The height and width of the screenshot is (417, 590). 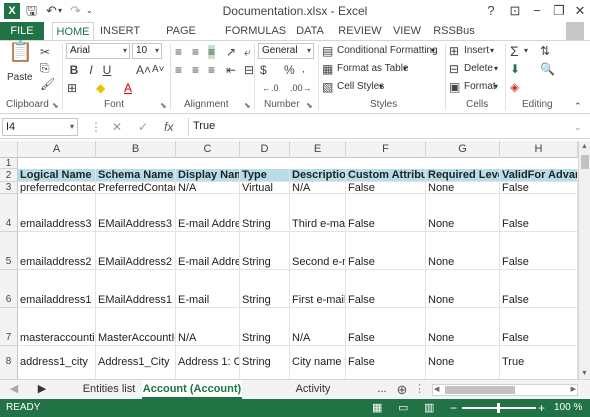 I want to click on table-cell: emailaddress2, so click(x=57, y=251).